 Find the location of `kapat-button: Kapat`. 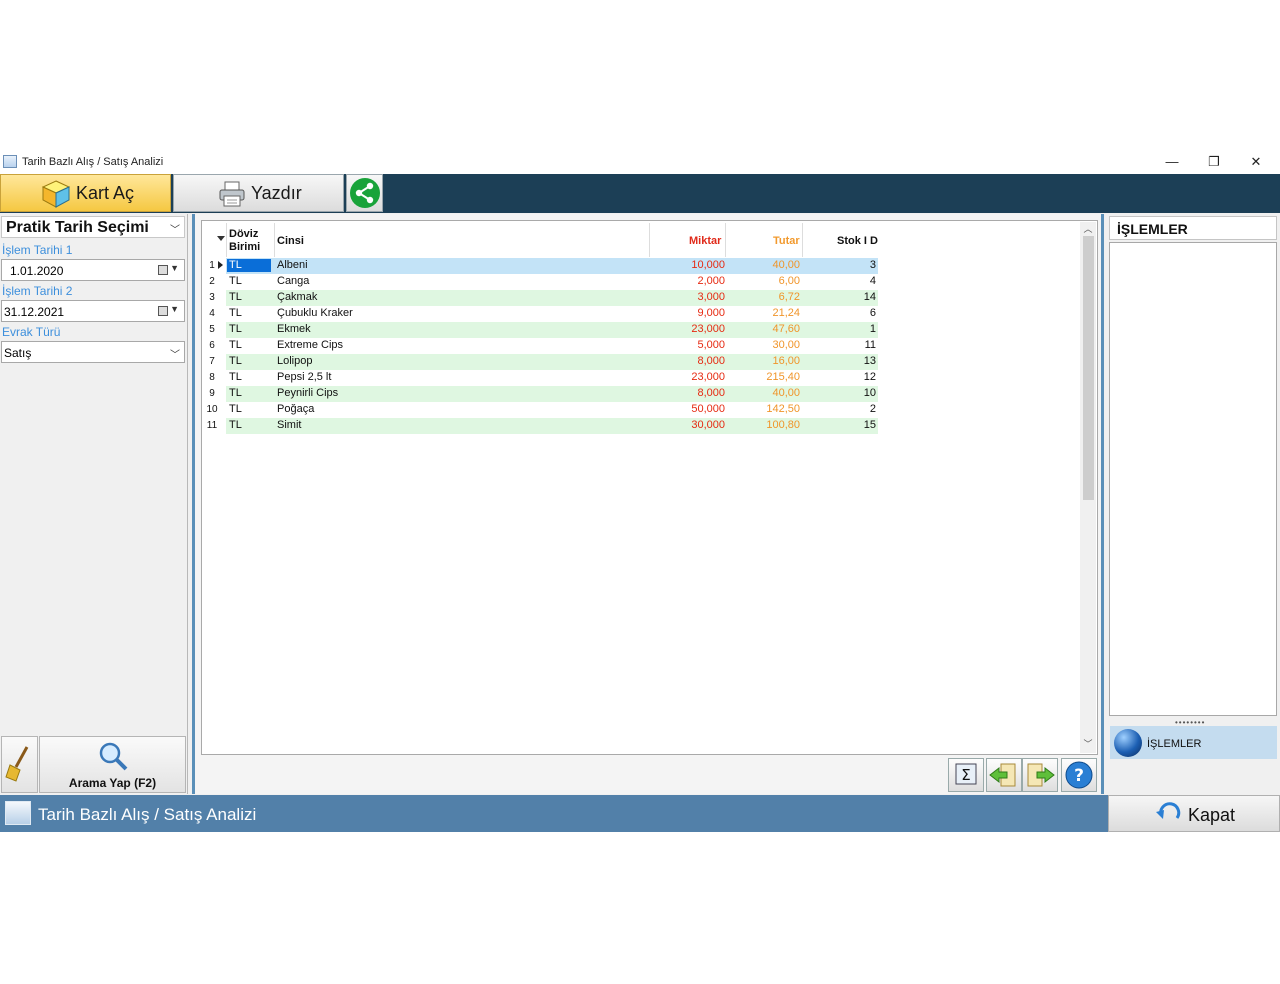

kapat-button: Kapat is located at coordinates (1194, 813).